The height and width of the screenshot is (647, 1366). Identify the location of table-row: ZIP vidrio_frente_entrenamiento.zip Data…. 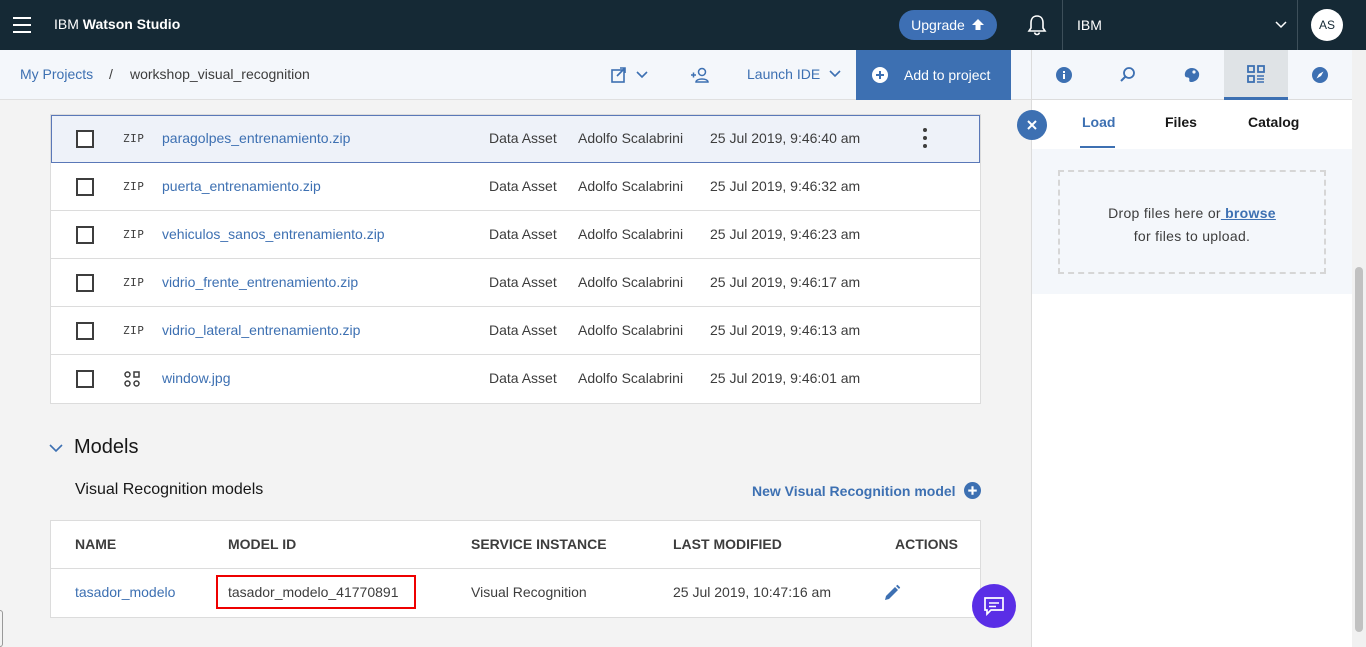
(515, 283).